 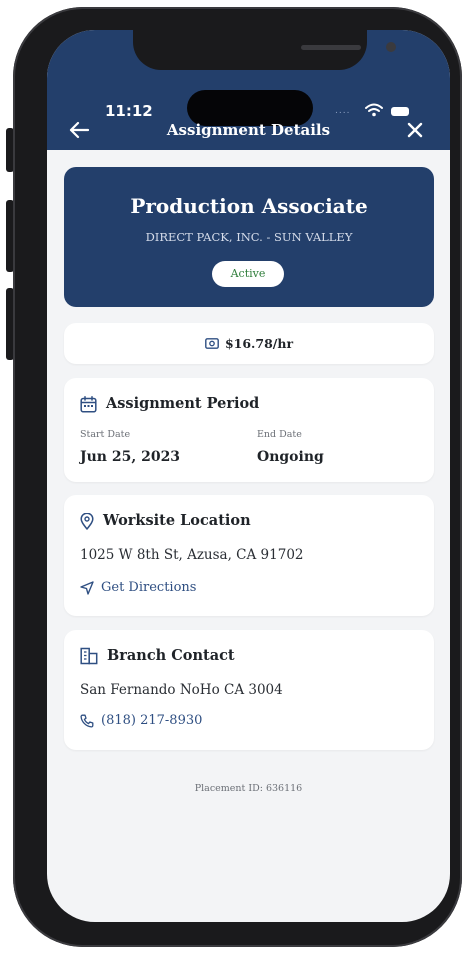 I want to click on arrow-left-icon, so click(x=79, y=130).